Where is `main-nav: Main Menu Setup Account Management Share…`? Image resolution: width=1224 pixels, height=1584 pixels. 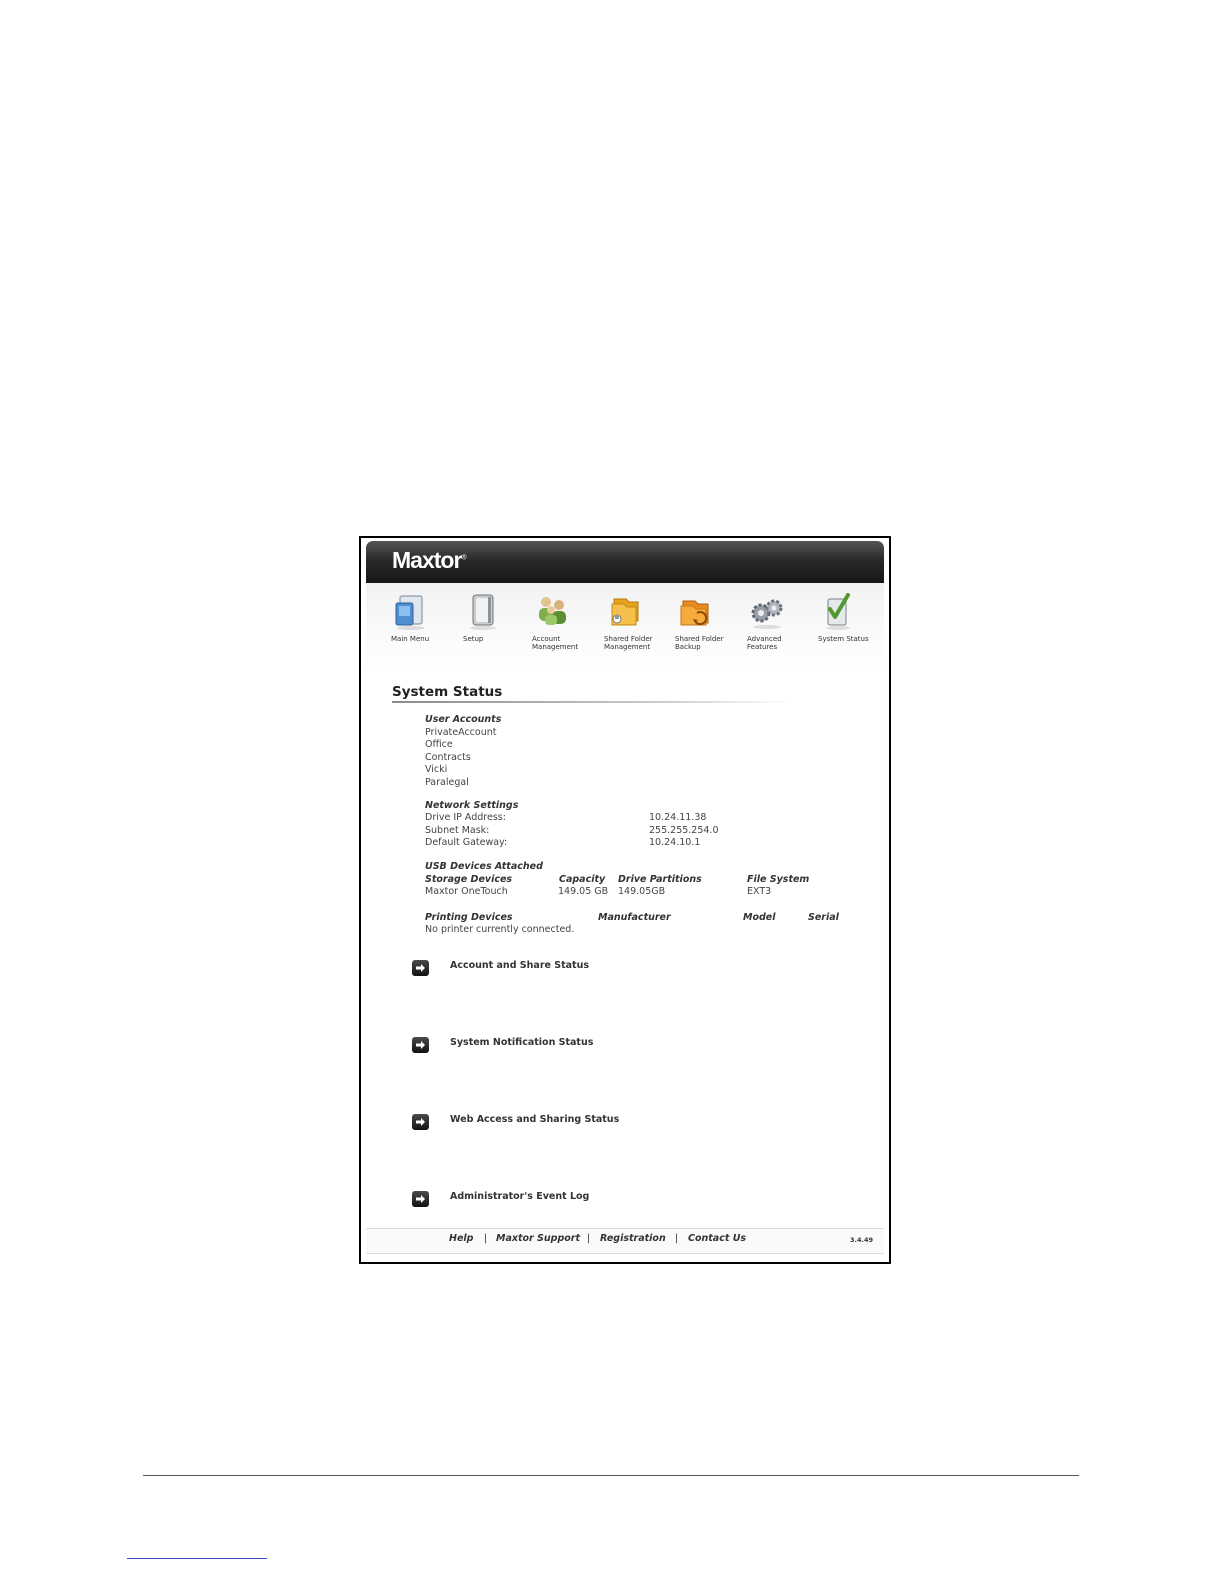
main-nav: Main Menu Setup Account Management Share… is located at coordinates (625, 628).